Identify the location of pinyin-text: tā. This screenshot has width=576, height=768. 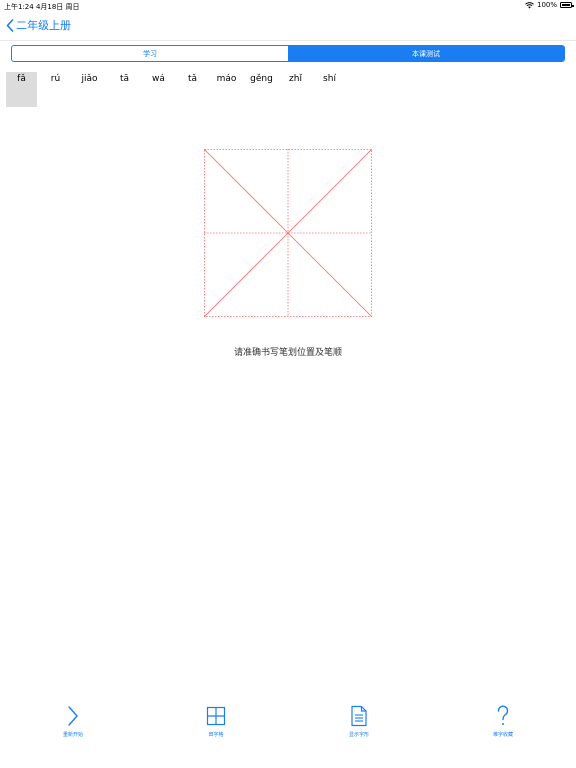
(124, 79).